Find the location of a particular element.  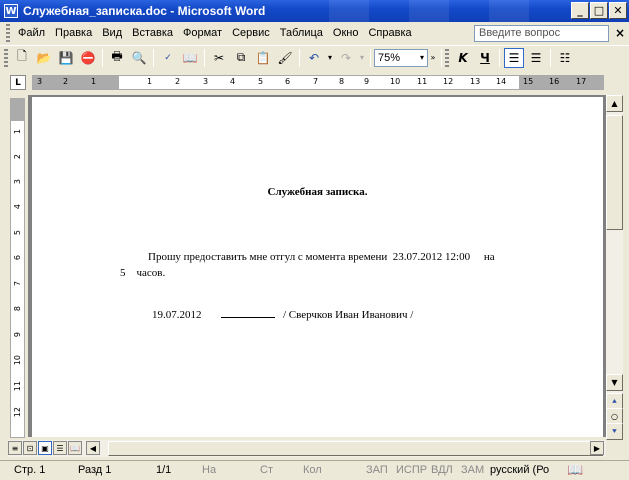

normal-view-icon: ≡ is located at coordinates (15, 448).